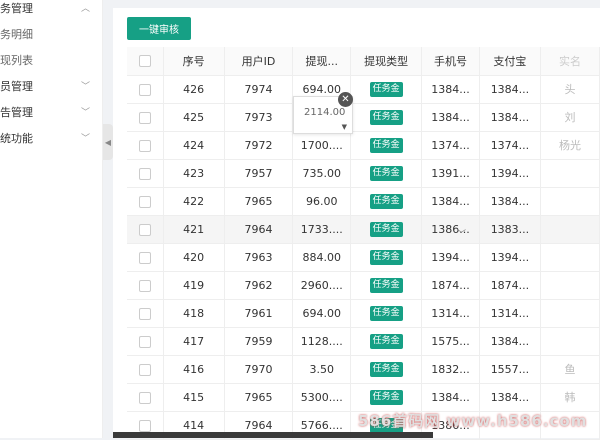 This screenshot has height=440, width=600. Describe the element at coordinates (159, 28) in the screenshot. I see `batch-review-button: 一键审核` at that location.